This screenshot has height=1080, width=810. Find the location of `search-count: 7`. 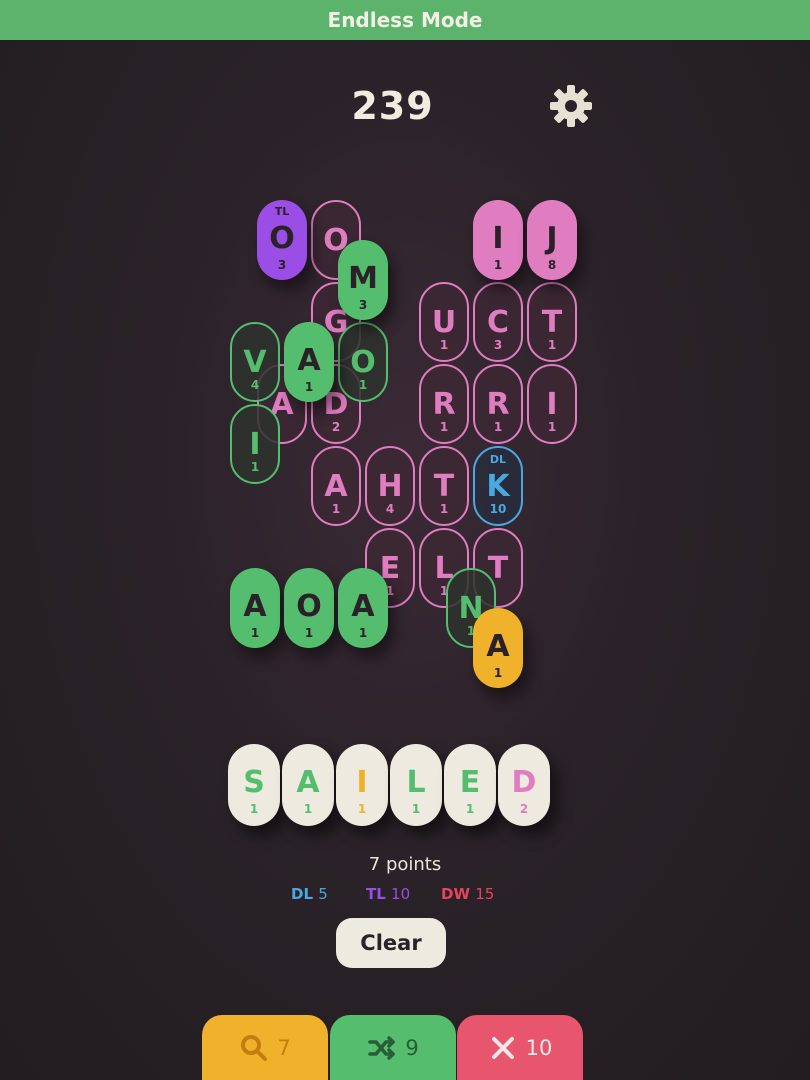

search-count: 7 is located at coordinates (284, 1047).